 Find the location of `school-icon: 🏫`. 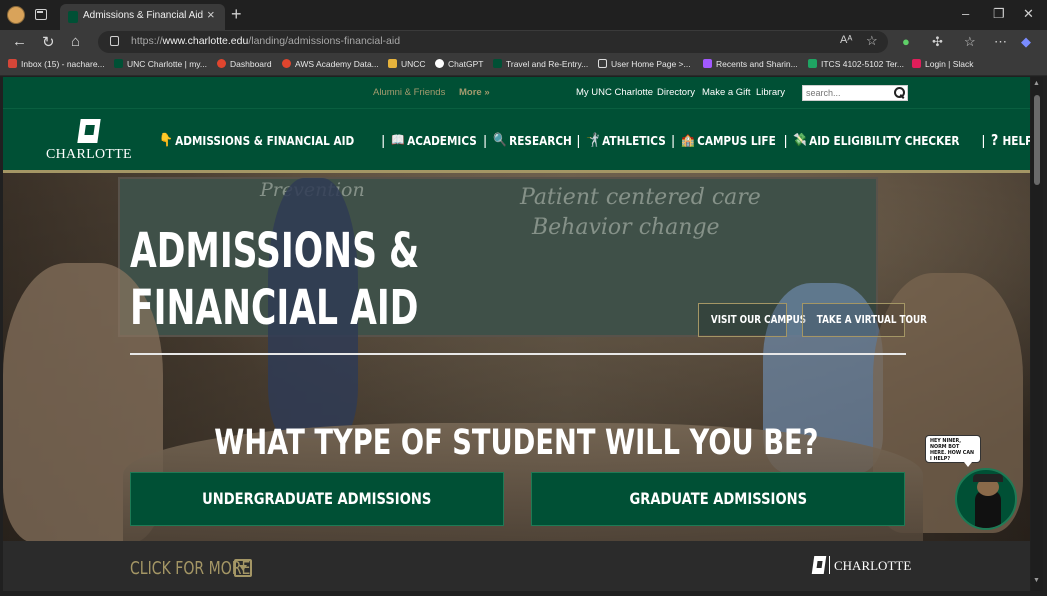

school-icon: 🏫 is located at coordinates (687, 140).